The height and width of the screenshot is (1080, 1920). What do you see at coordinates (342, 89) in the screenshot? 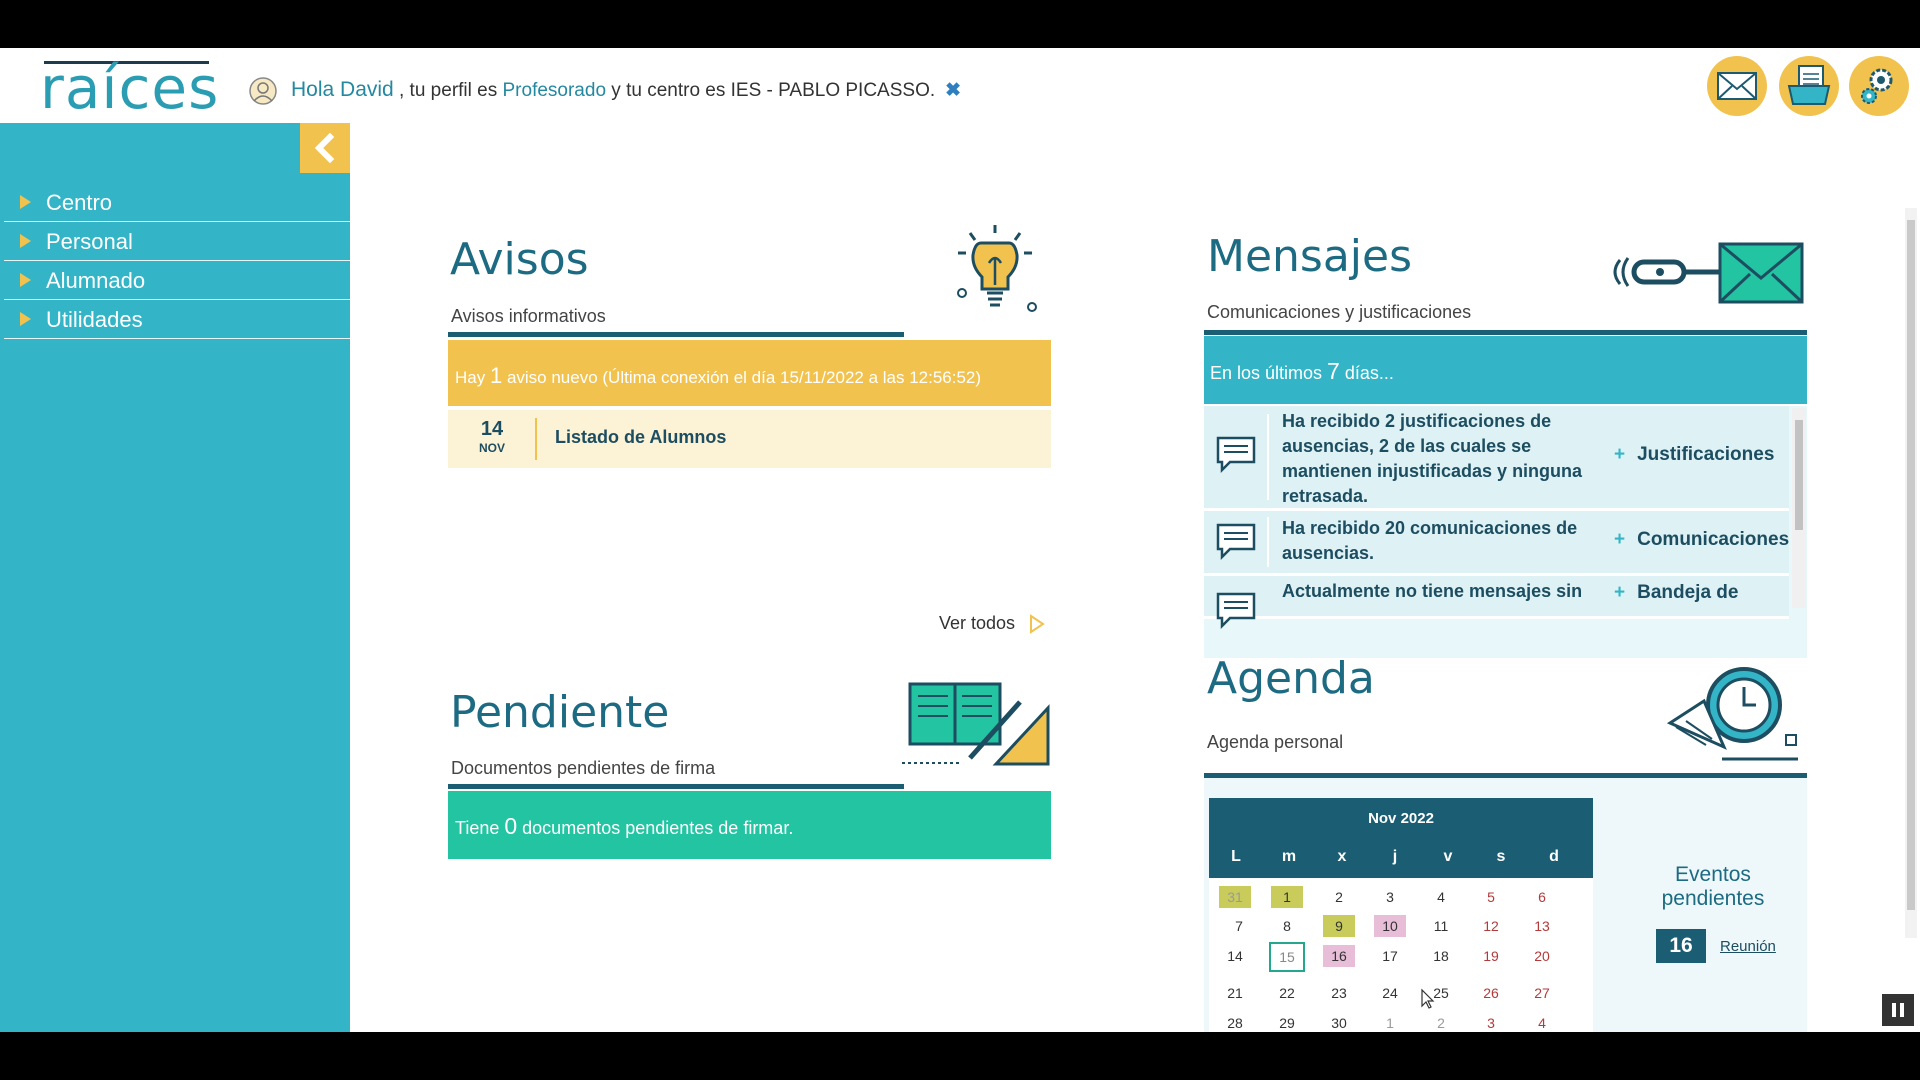
I see `greeting-hello: Hola David` at bounding box center [342, 89].